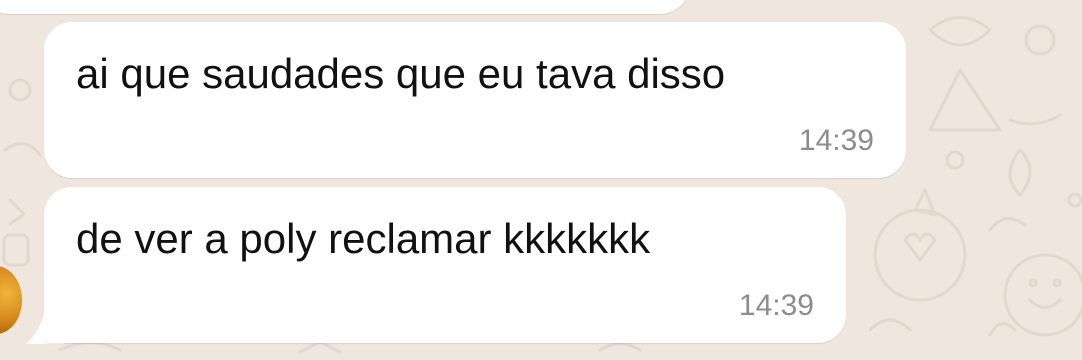  I want to click on message-text: de ver a poly reclamar kkkkkkk, so click(363, 238).